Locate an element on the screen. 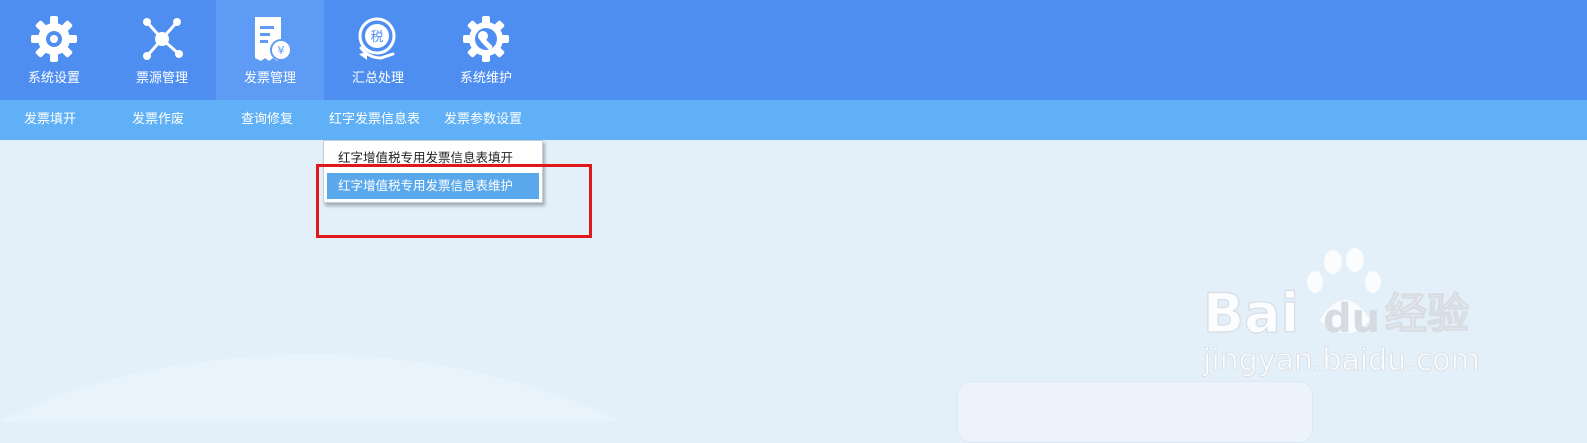 The height and width of the screenshot is (443, 1587). subnav-invoice-params: 发票参数设置 is located at coordinates (483, 120).